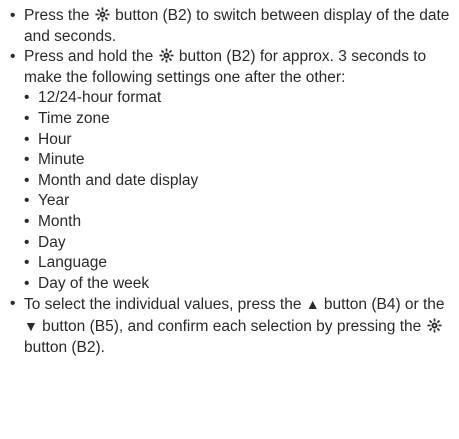 This screenshot has height=439, width=459. I want to click on settings-list-item: Day of the week, so click(239, 284).